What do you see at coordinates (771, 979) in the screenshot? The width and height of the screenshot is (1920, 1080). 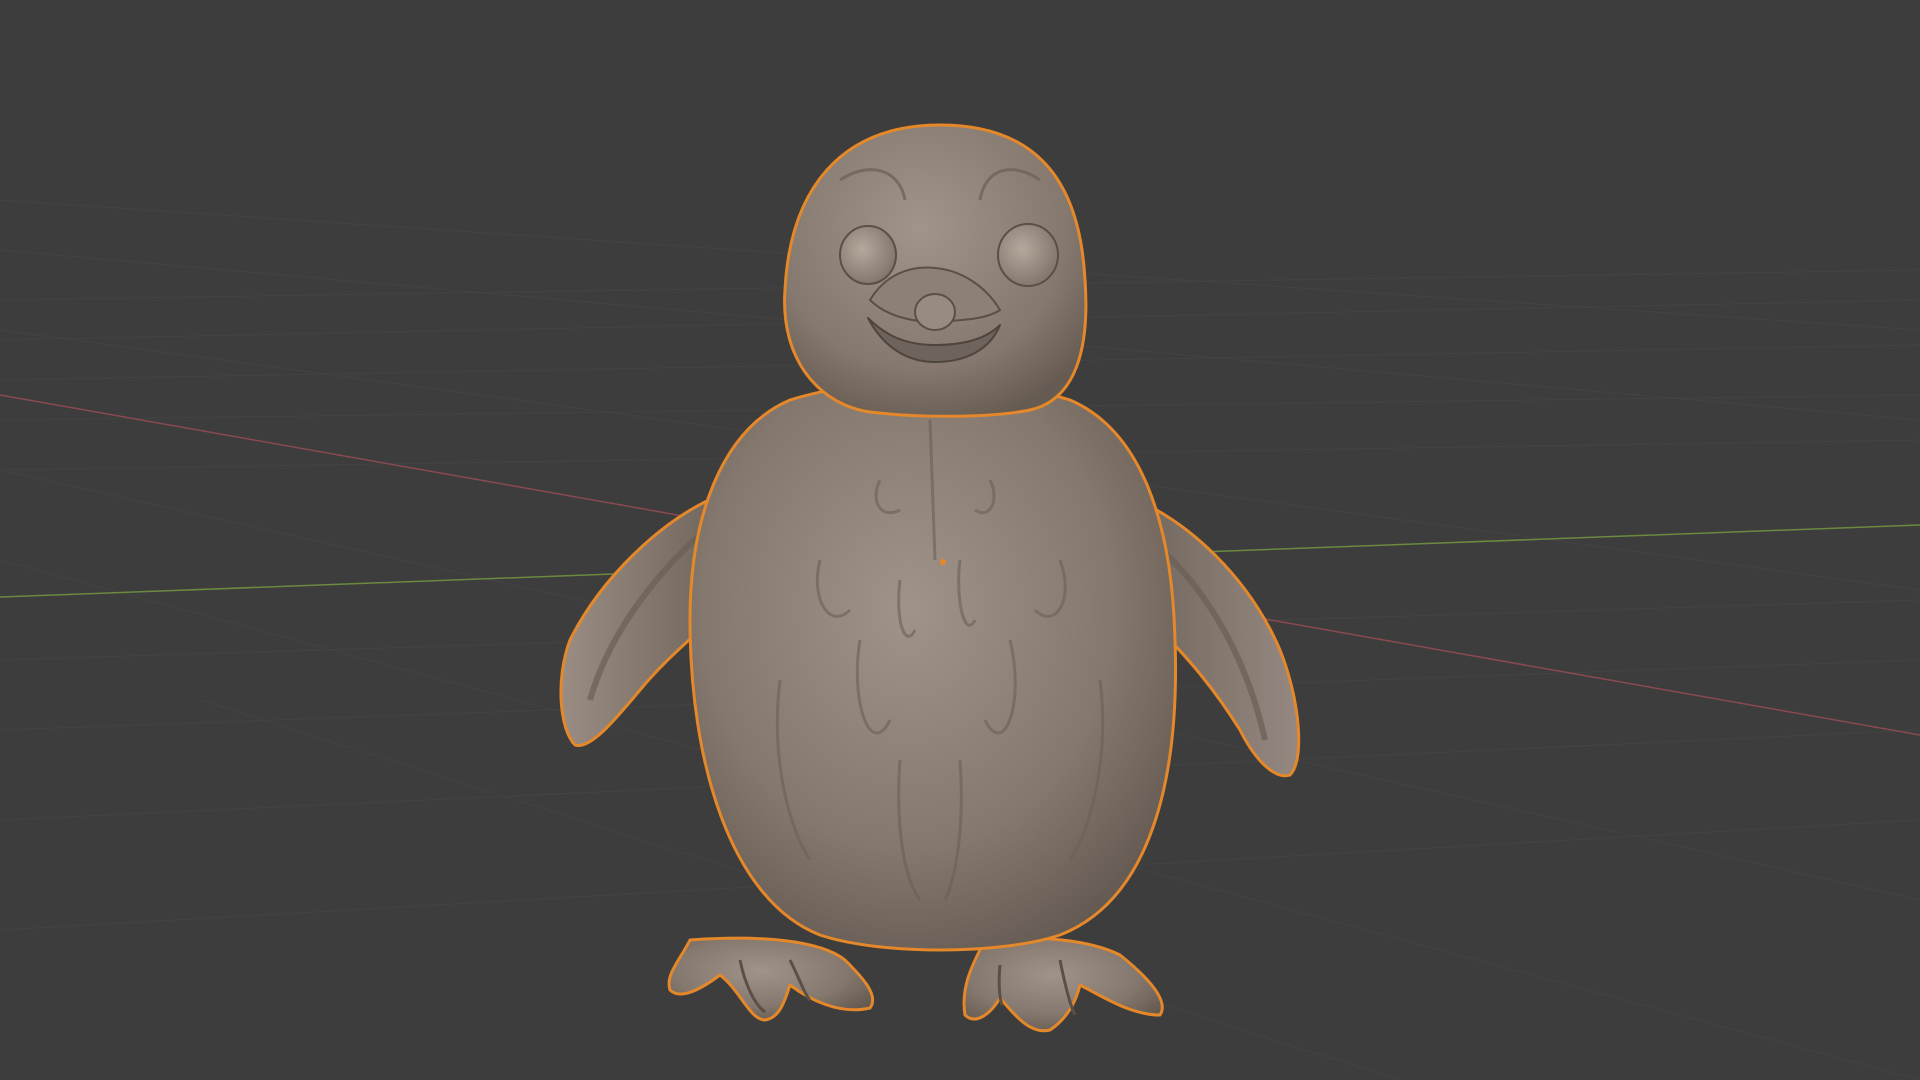 I see `left-foot` at bounding box center [771, 979].